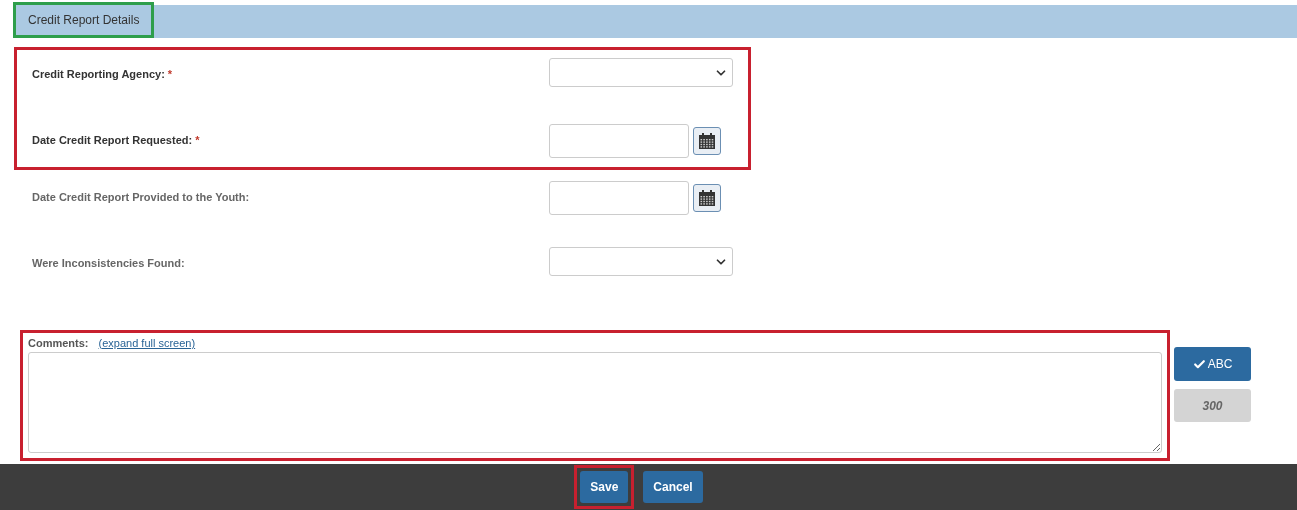  What do you see at coordinates (108, 263) in the screenshot?
I see `field-label: Were Inconsistencies Found:` at bounding box center [108, 263].